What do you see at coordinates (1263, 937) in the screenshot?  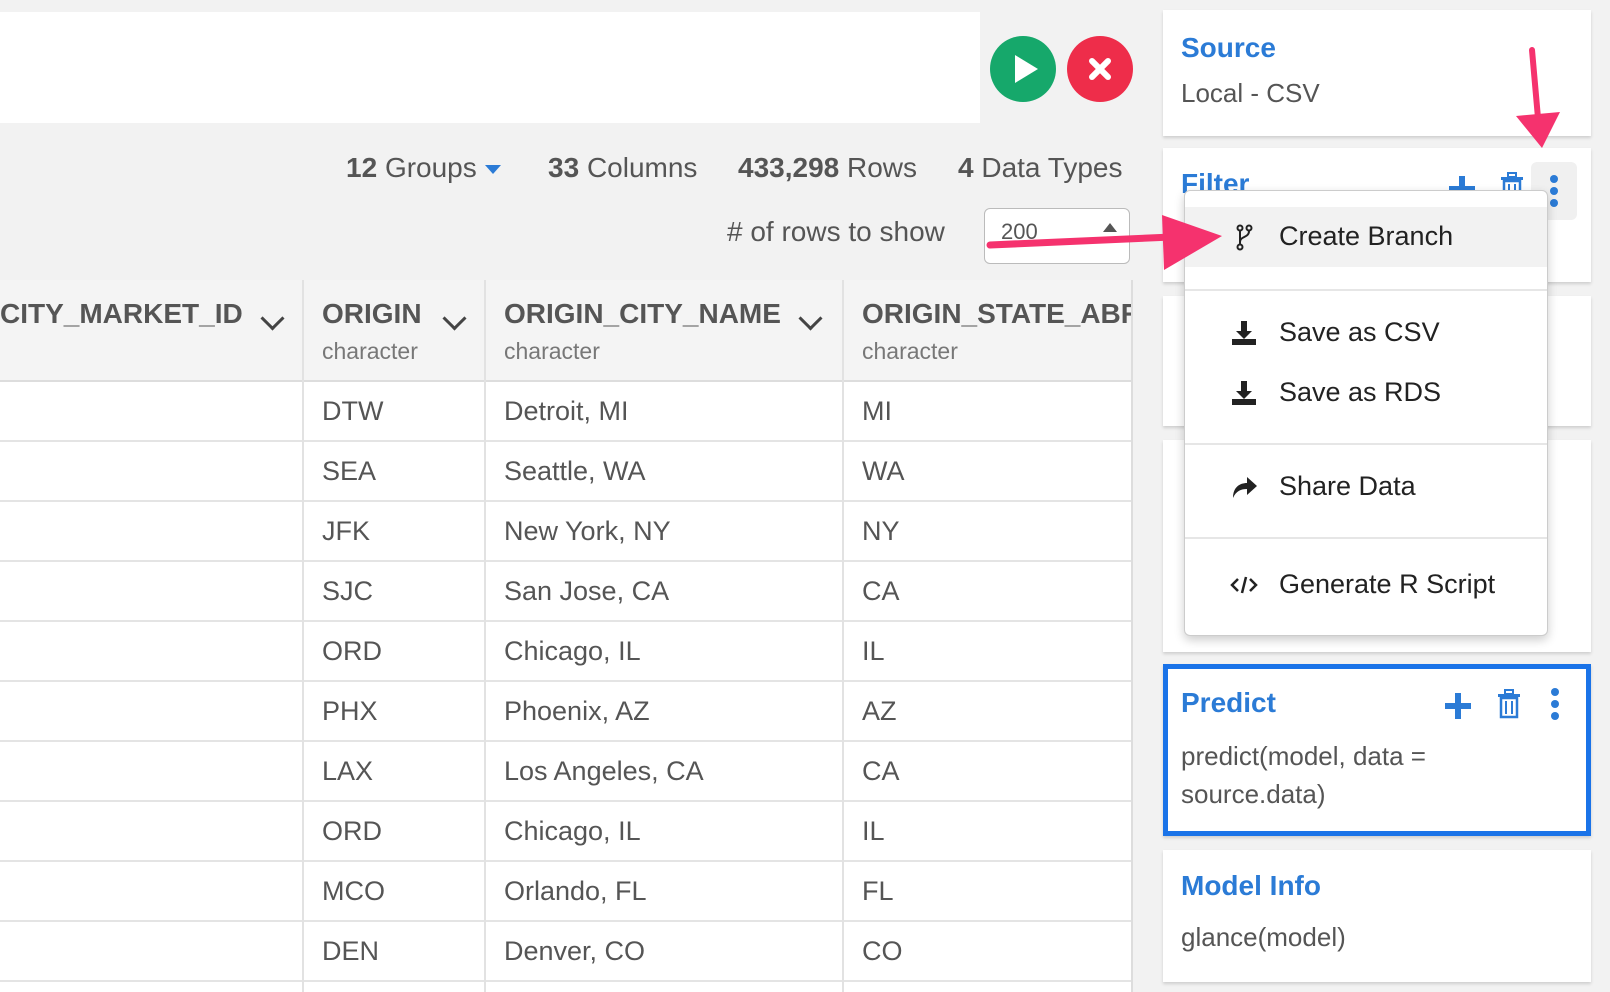 I see `step-body-model-info: glance(model)` at bounding box center [1263, 937].